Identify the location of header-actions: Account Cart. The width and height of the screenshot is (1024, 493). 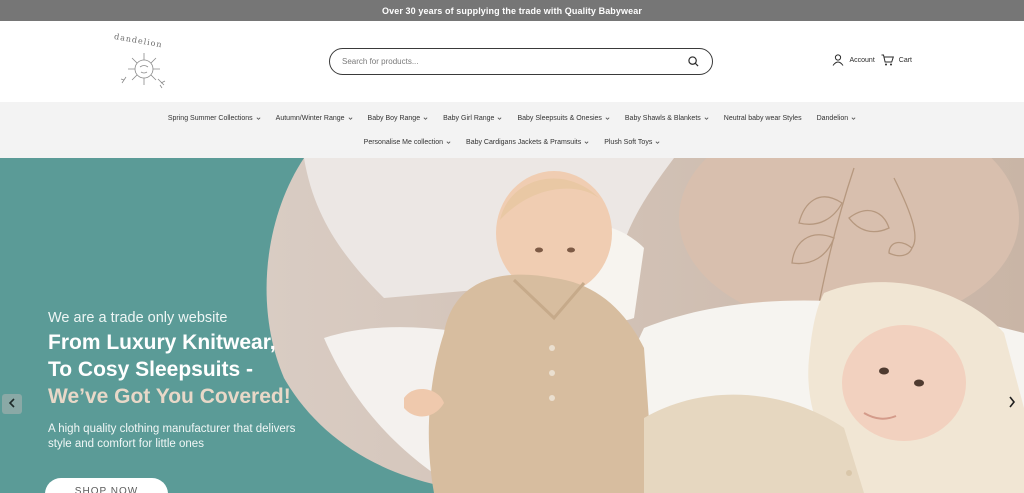
(872, 60).